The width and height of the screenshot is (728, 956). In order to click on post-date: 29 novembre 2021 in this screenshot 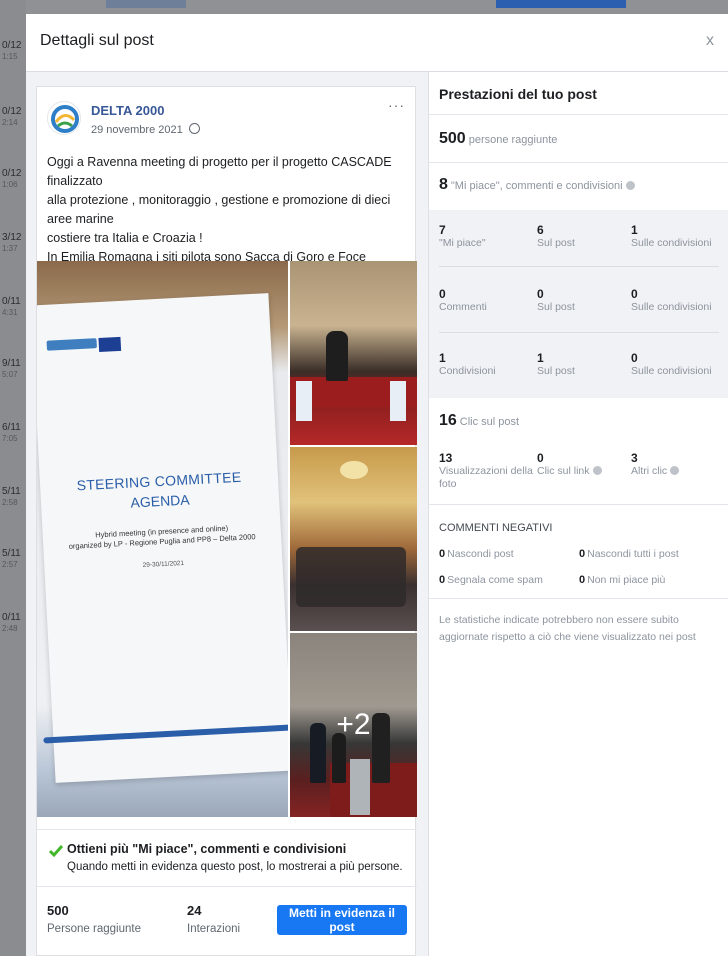, I will do `click(145, 129)`.